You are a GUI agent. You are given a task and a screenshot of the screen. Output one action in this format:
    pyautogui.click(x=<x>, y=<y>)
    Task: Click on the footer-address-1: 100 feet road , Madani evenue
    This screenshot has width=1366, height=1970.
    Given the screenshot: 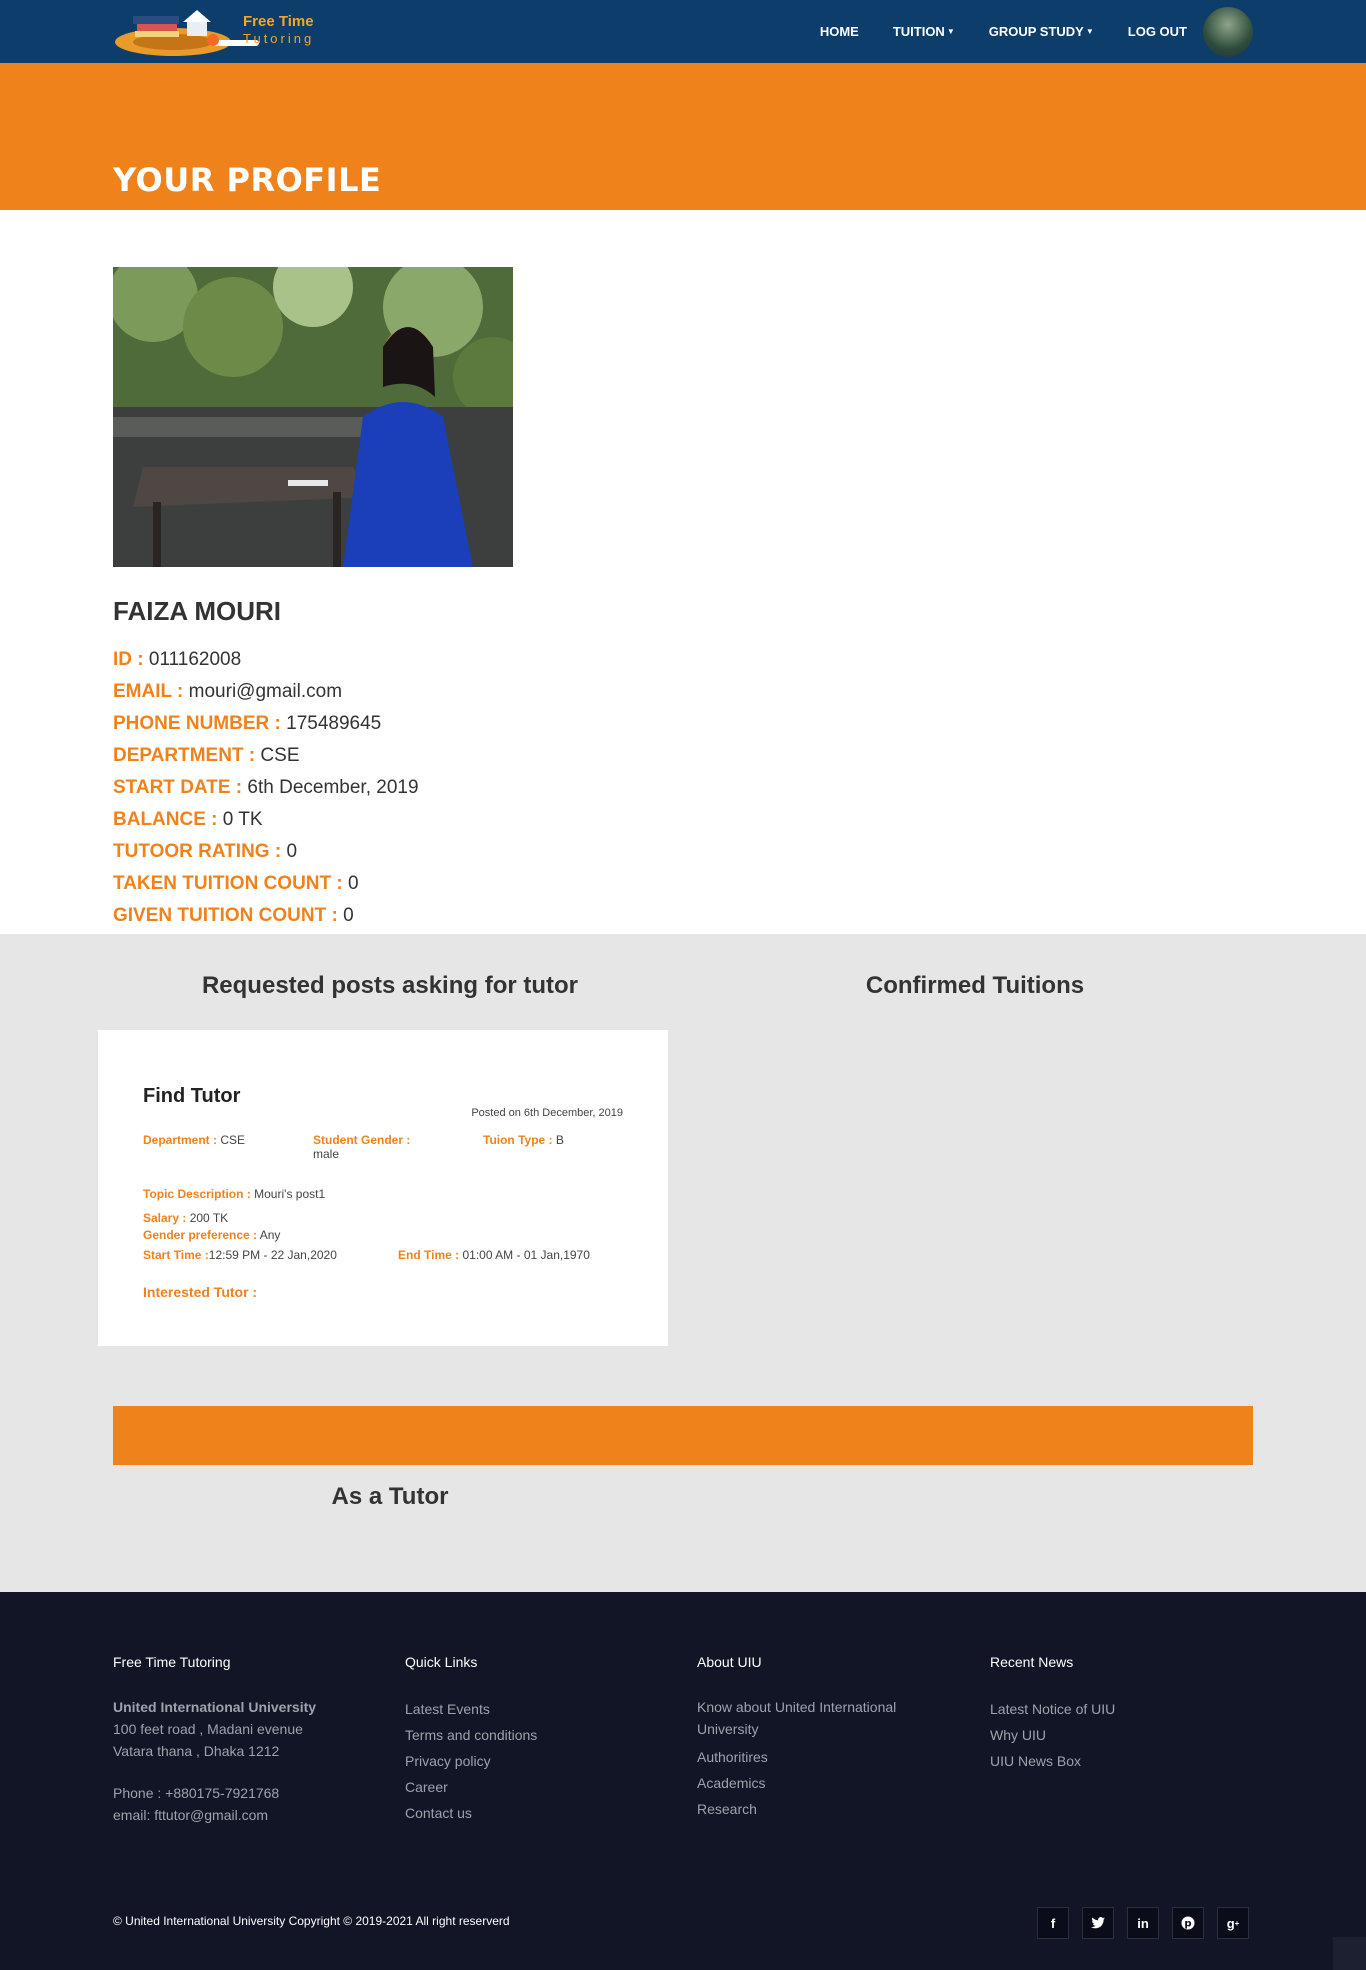 What is the action you would take?
    pyautogui.click(x=208, y=1729)
    